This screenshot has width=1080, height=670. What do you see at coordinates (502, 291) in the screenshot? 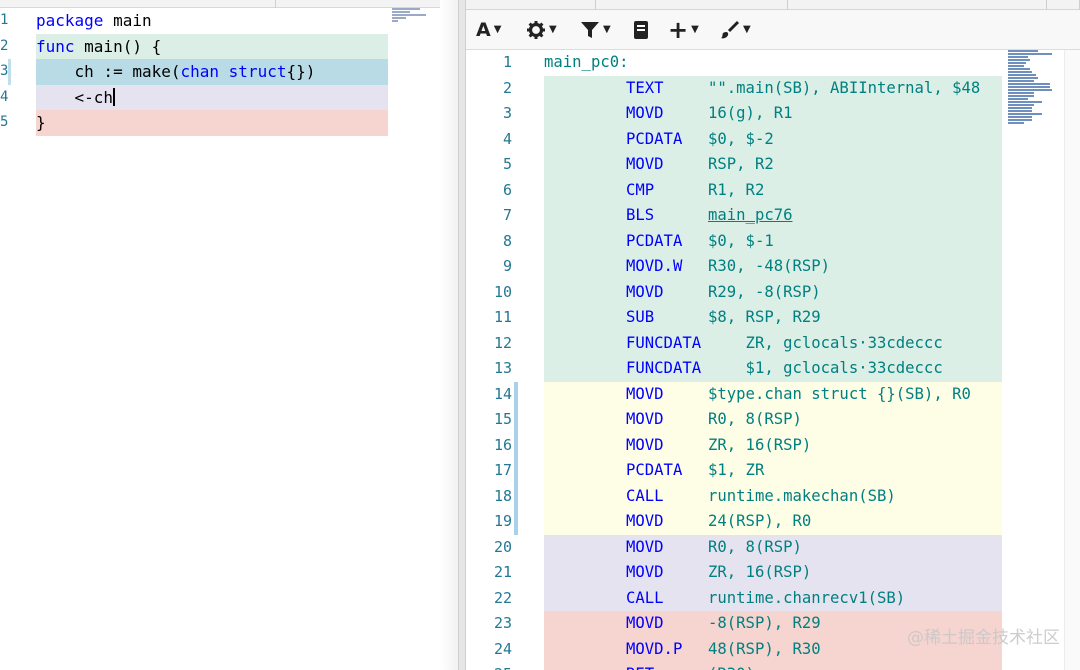
I see `line-number: 10` at bounding box center [502, 291].